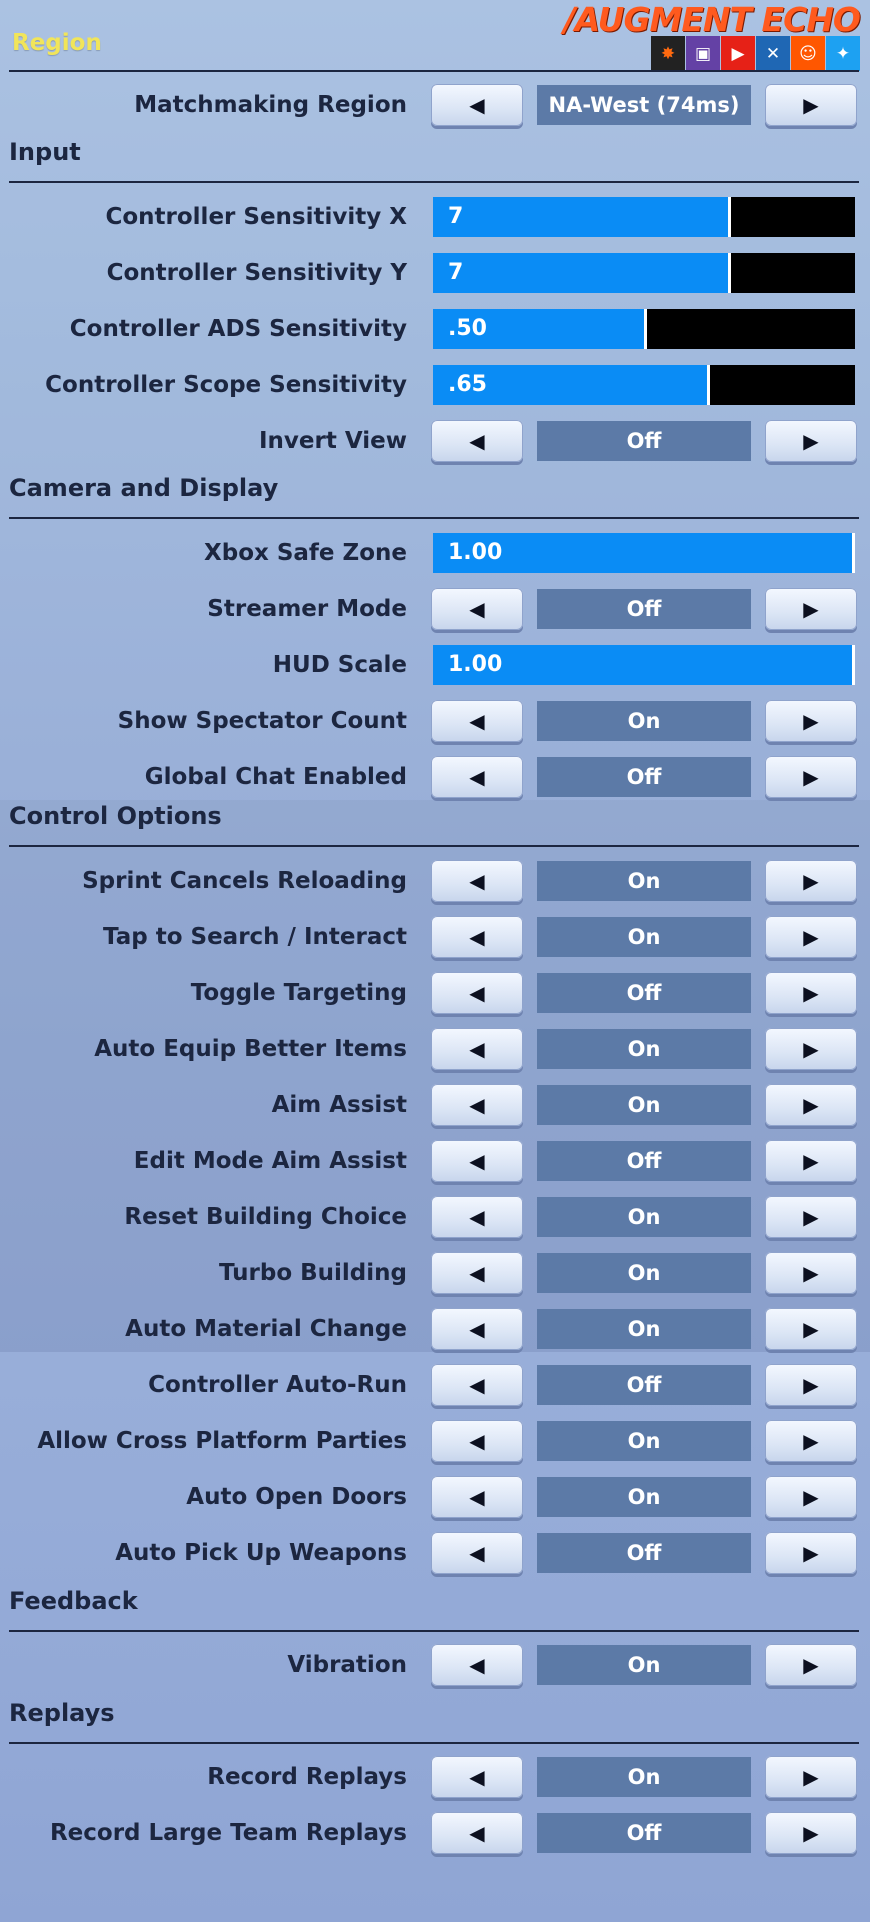  Describe the element at coordinates (270, 105) in the screenshot. I see `setting-label: Matchmaking Region` at that location.